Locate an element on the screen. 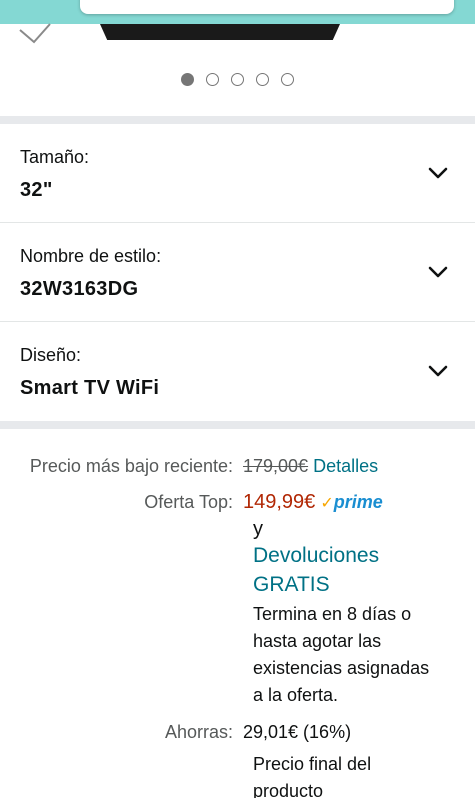 The width and height of the screenshot is (475, 798). recent-low-price-value: 179,00€ Detalles is located at coordinates (359, 466).